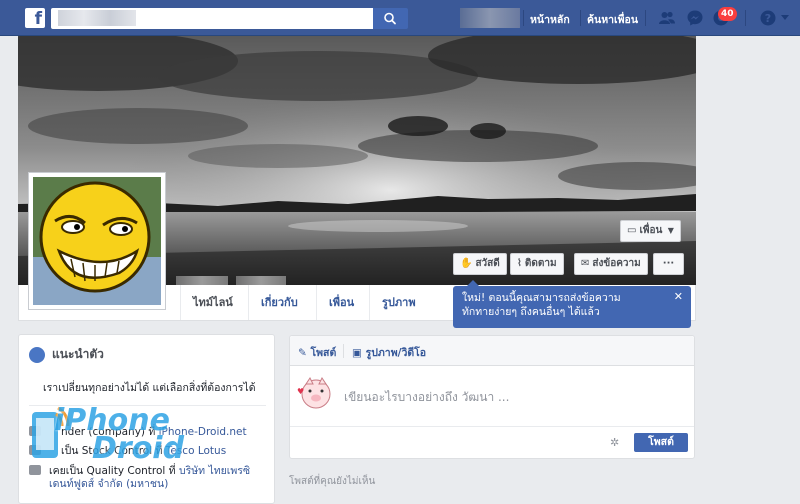  What do you see at coordinates (531, 312) in the screenshot?
I see `tooltip-text-line2: ทักทายง่ายๆ ถึงคนอื่นๆ ได้แล้ว` at bounding box center [531, 312].